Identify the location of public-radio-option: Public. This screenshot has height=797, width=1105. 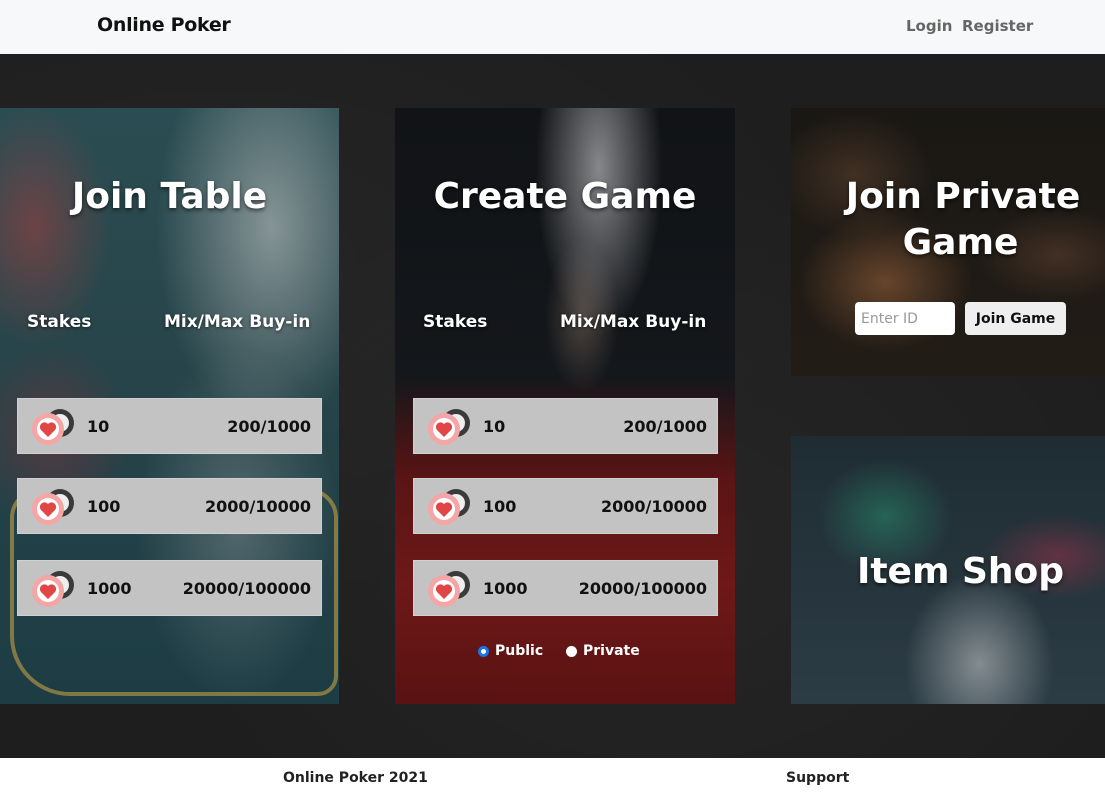
(510, 651).